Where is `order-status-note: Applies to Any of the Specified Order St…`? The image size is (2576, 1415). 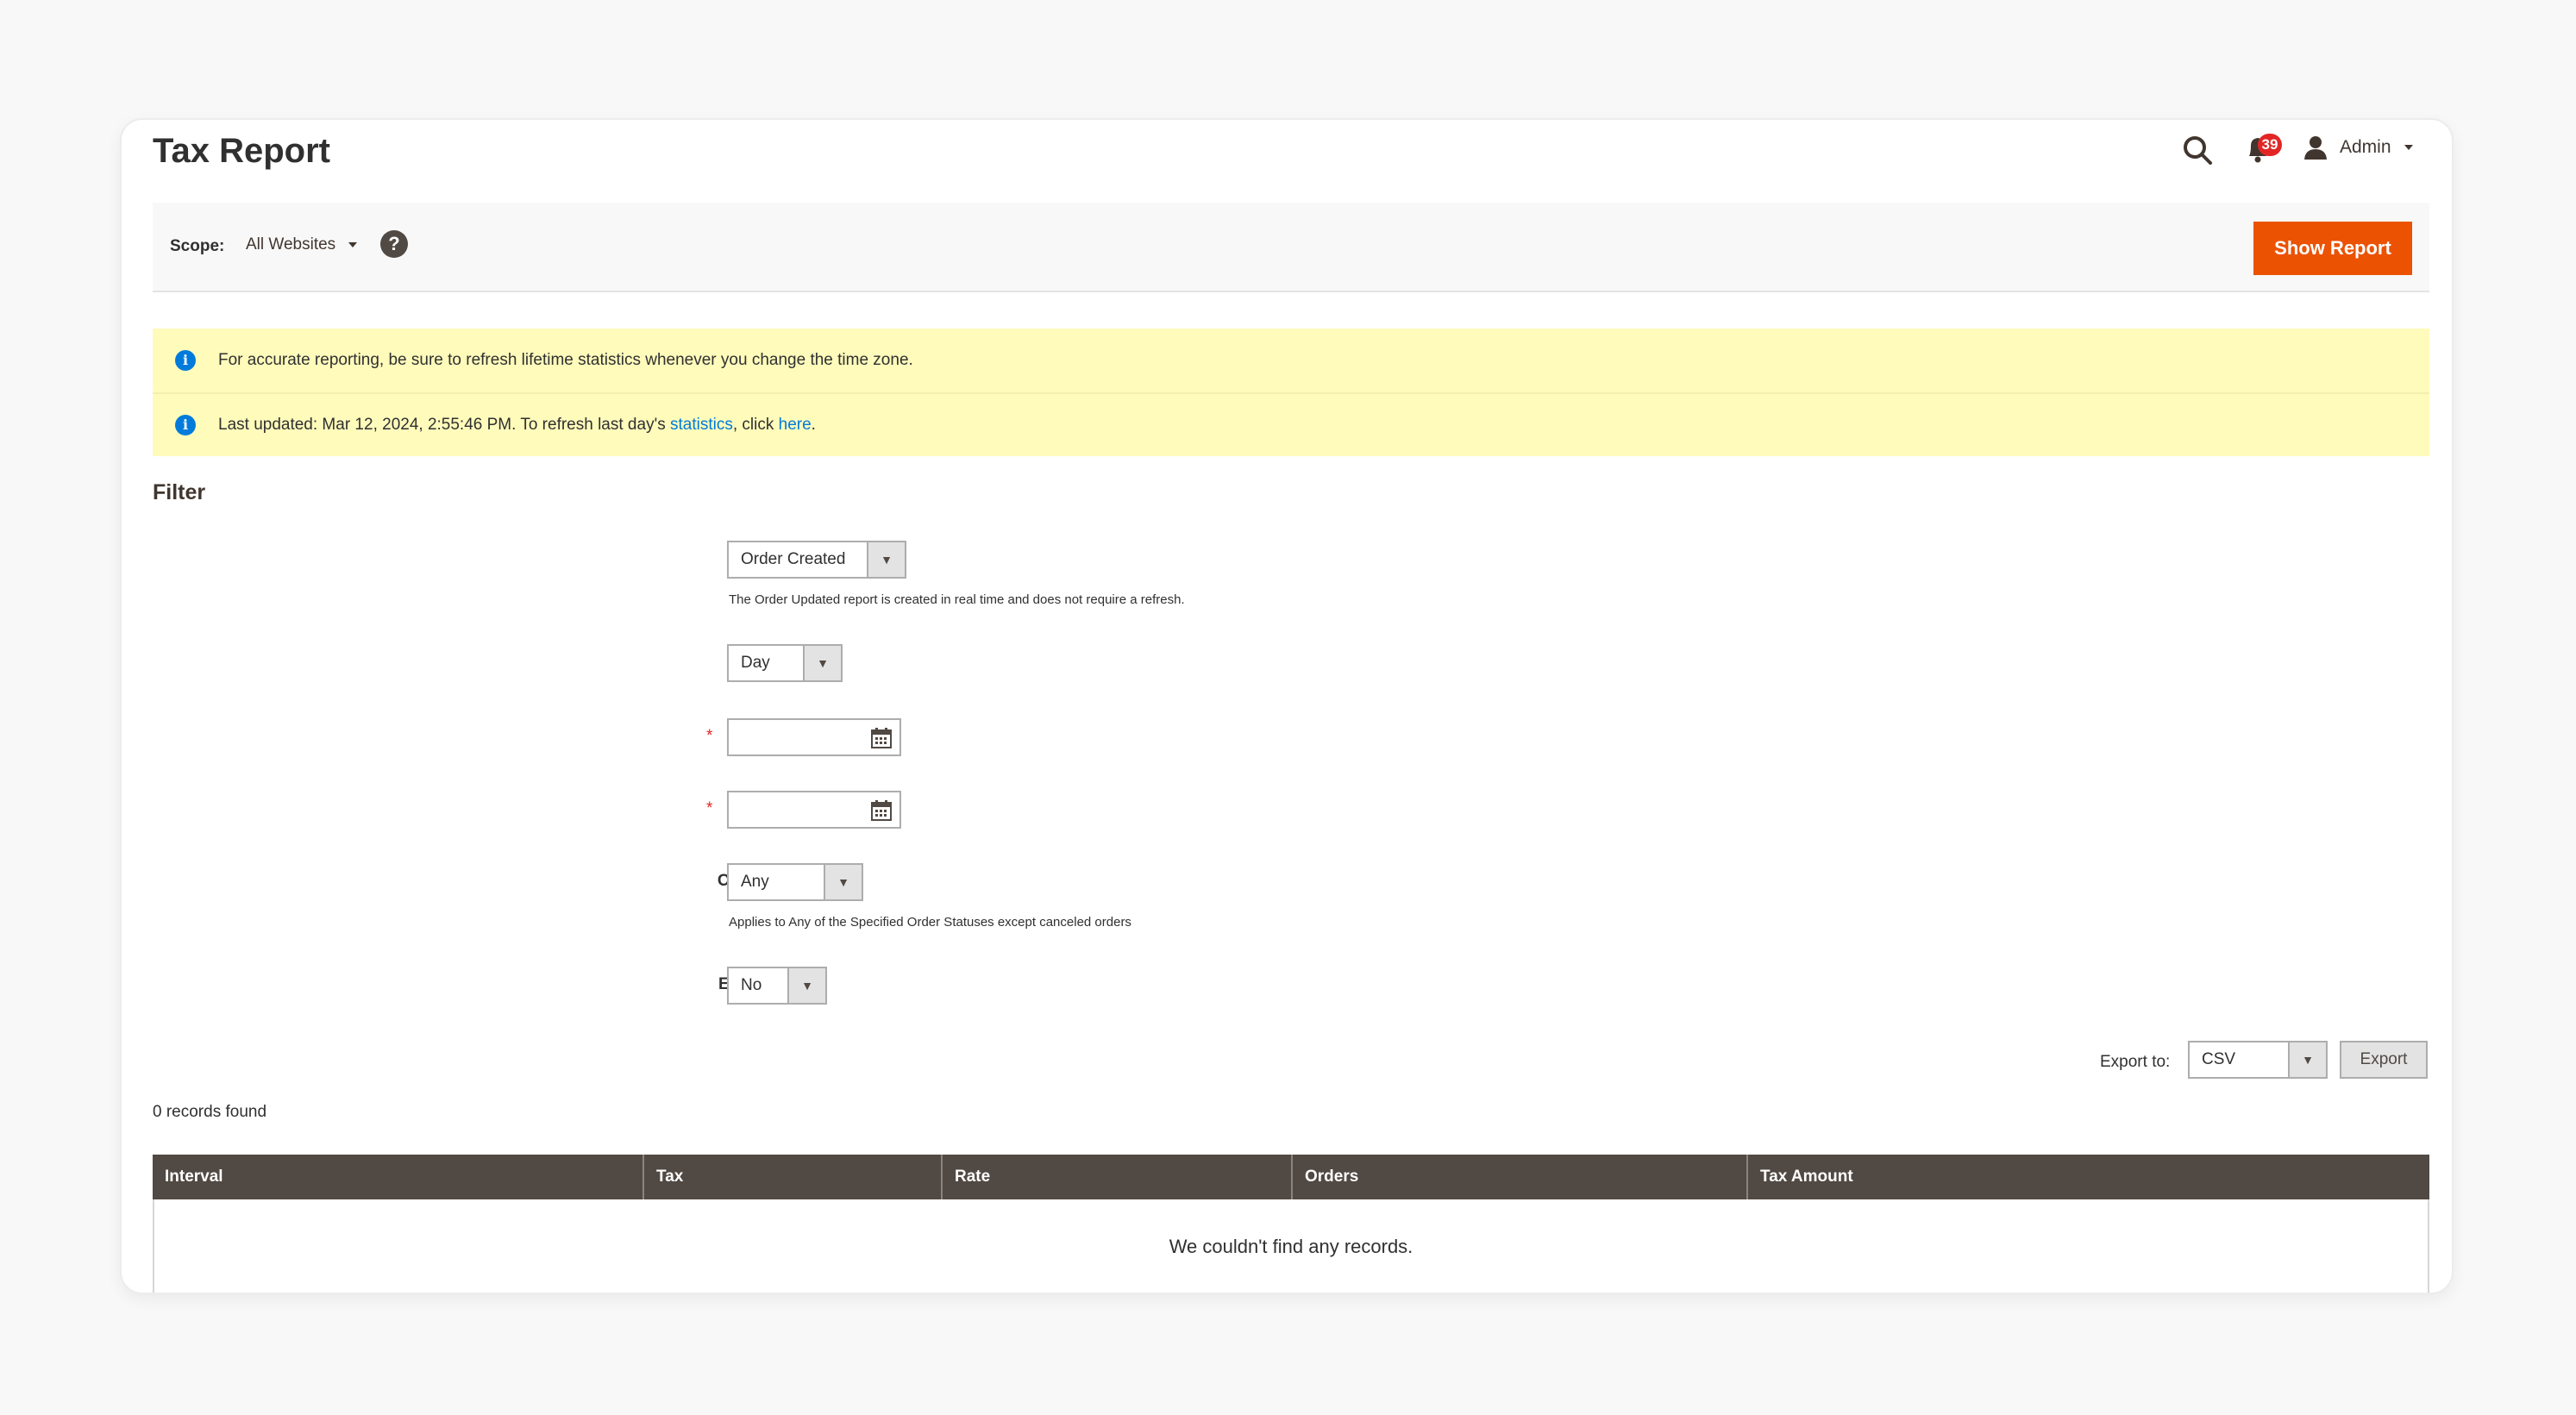
order-status-note: Applies to Any of the Specified Order St… is located at coordinates (930, 922).